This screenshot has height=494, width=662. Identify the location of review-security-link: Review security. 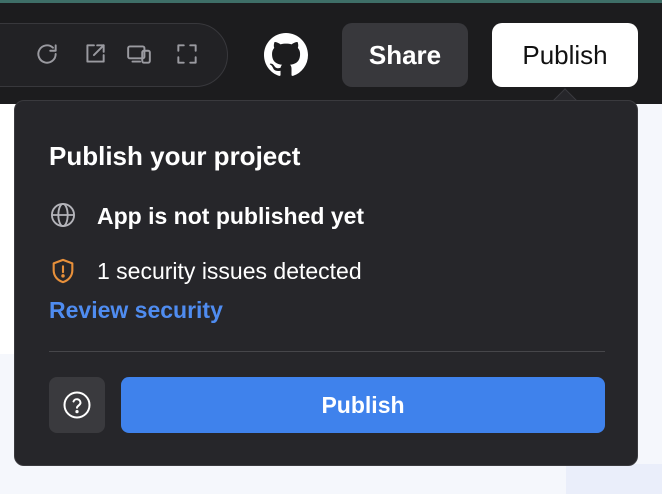
(136, 310).